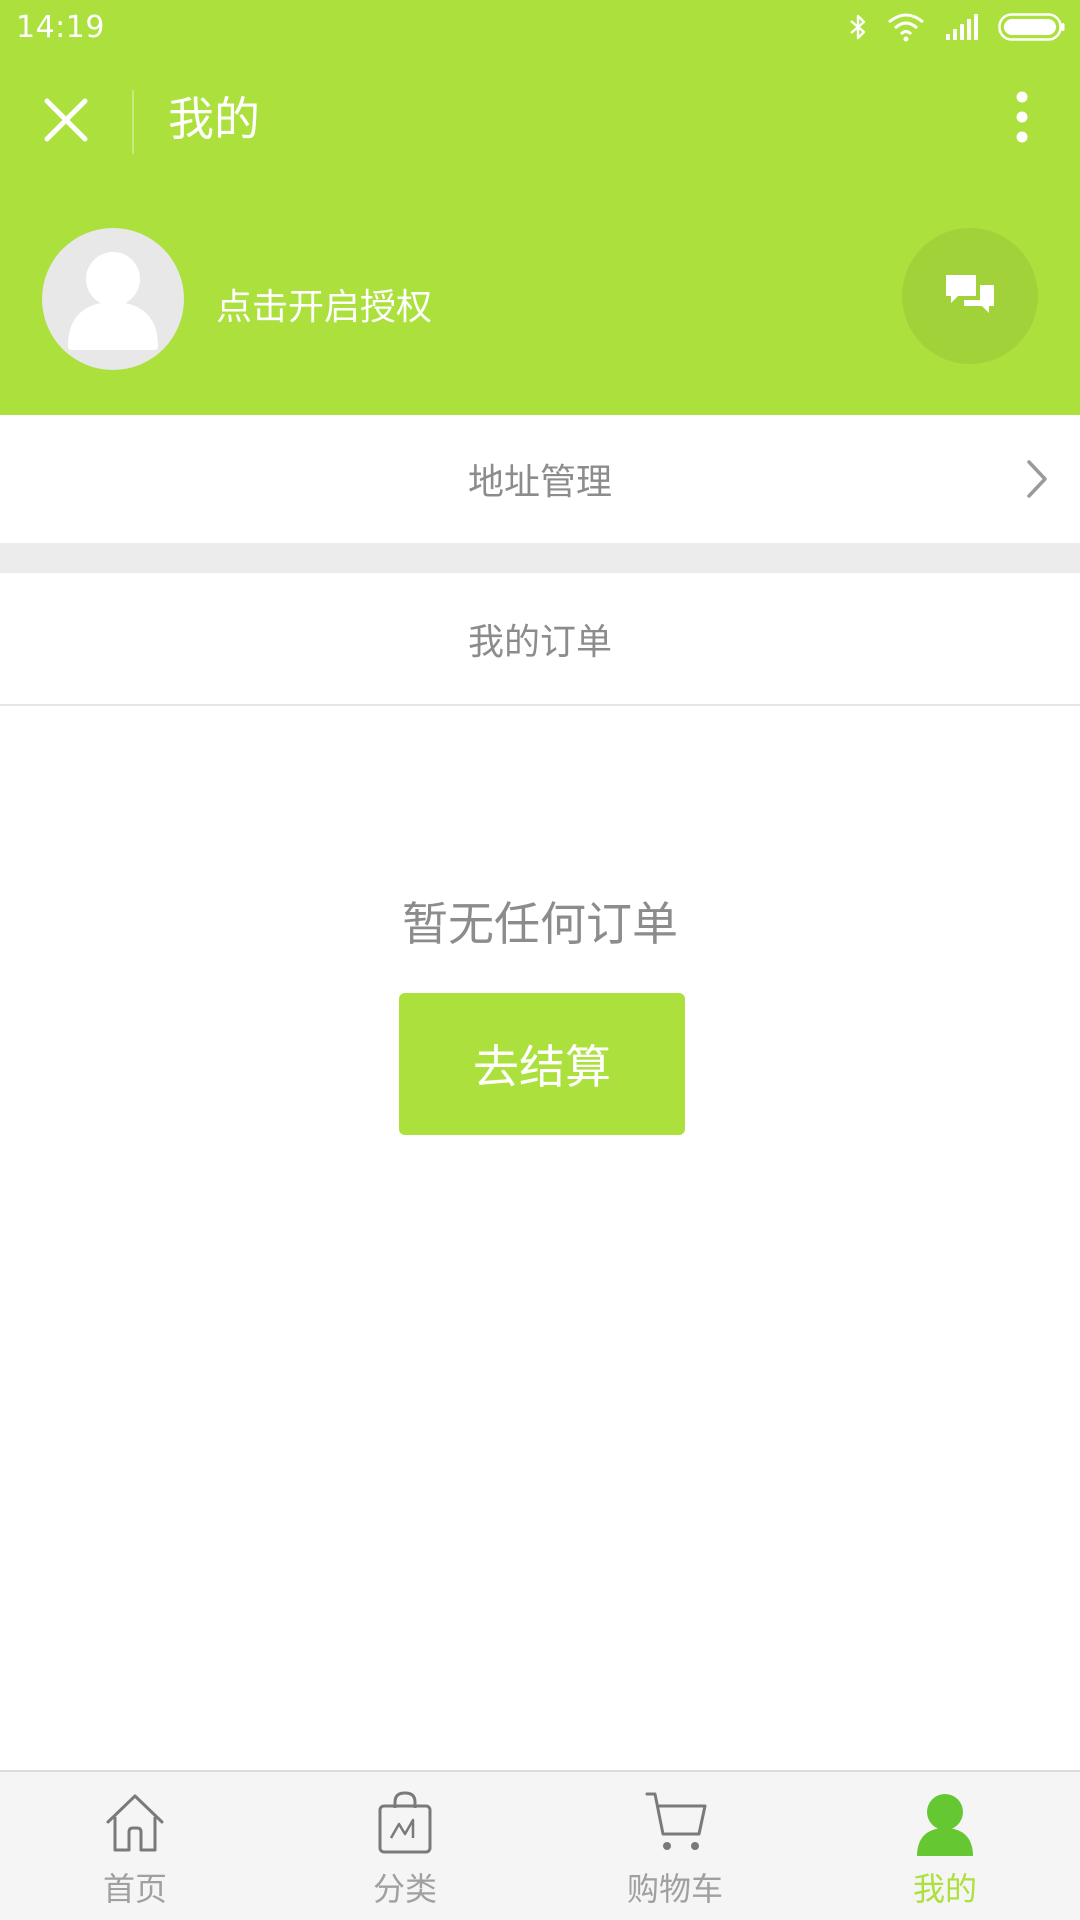 The height and width of the screenshot is (1920, 1080). What do you see at coordinates (1037, 483) in the screenshot?
I see `chevron-right-icon` at bounding box center [1037, 483].